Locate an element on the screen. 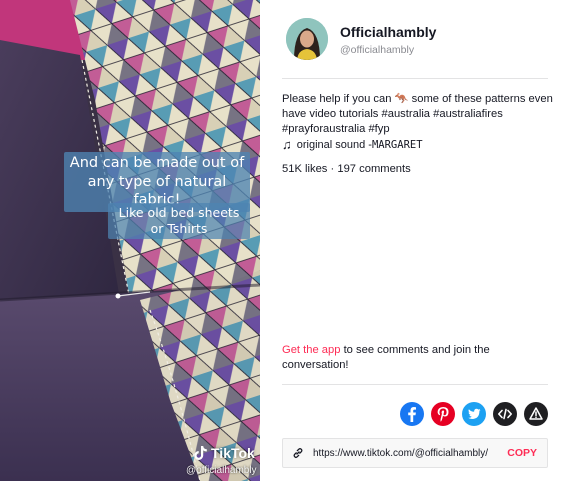 This screenshot has height=481, width=566. pinterest-share-button is located at coordinates (443, 414).